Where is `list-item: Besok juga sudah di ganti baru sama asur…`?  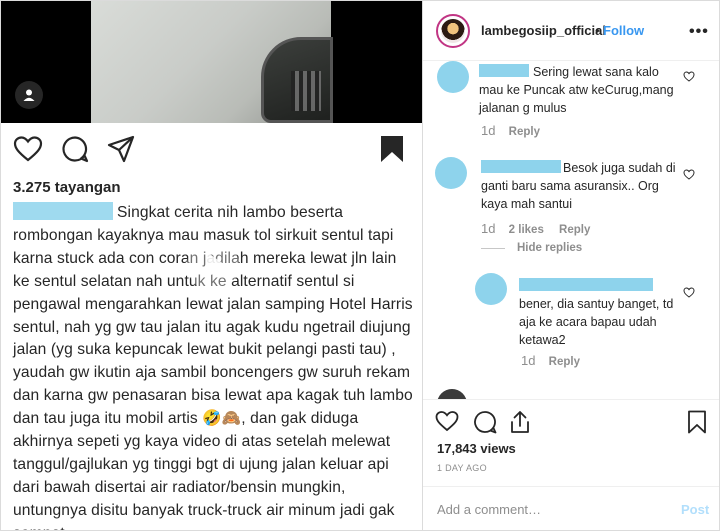 list-item: Besok juga sudah di ganti baru sama asur… is located at coordinates (579, 186).